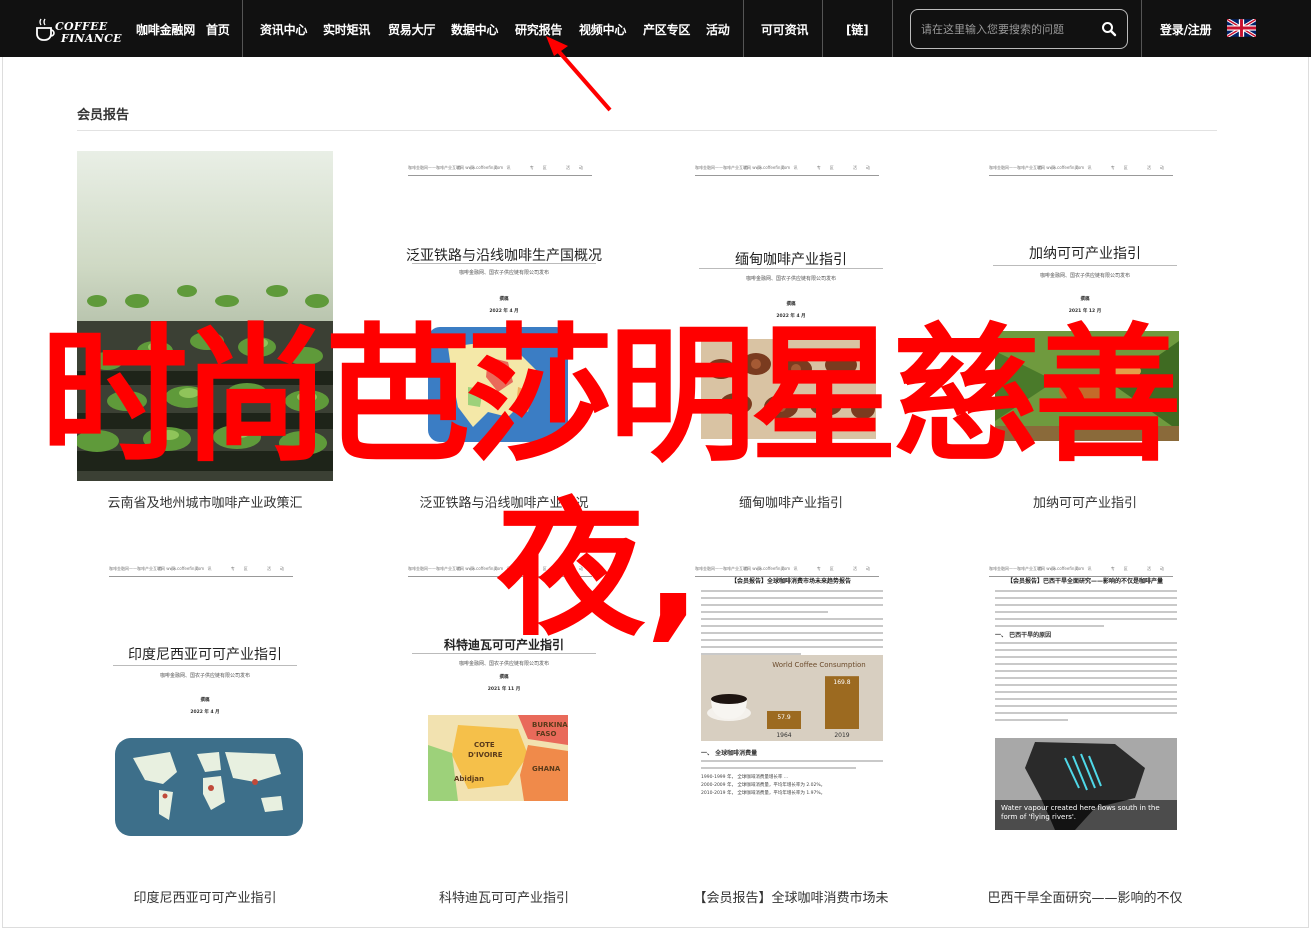  I want to click on map-label: BURKINA, so click(550, 725).